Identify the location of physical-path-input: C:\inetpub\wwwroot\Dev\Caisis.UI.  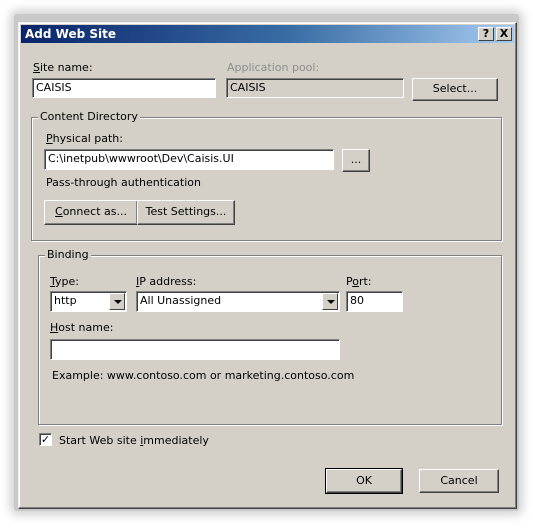
(189, 159).